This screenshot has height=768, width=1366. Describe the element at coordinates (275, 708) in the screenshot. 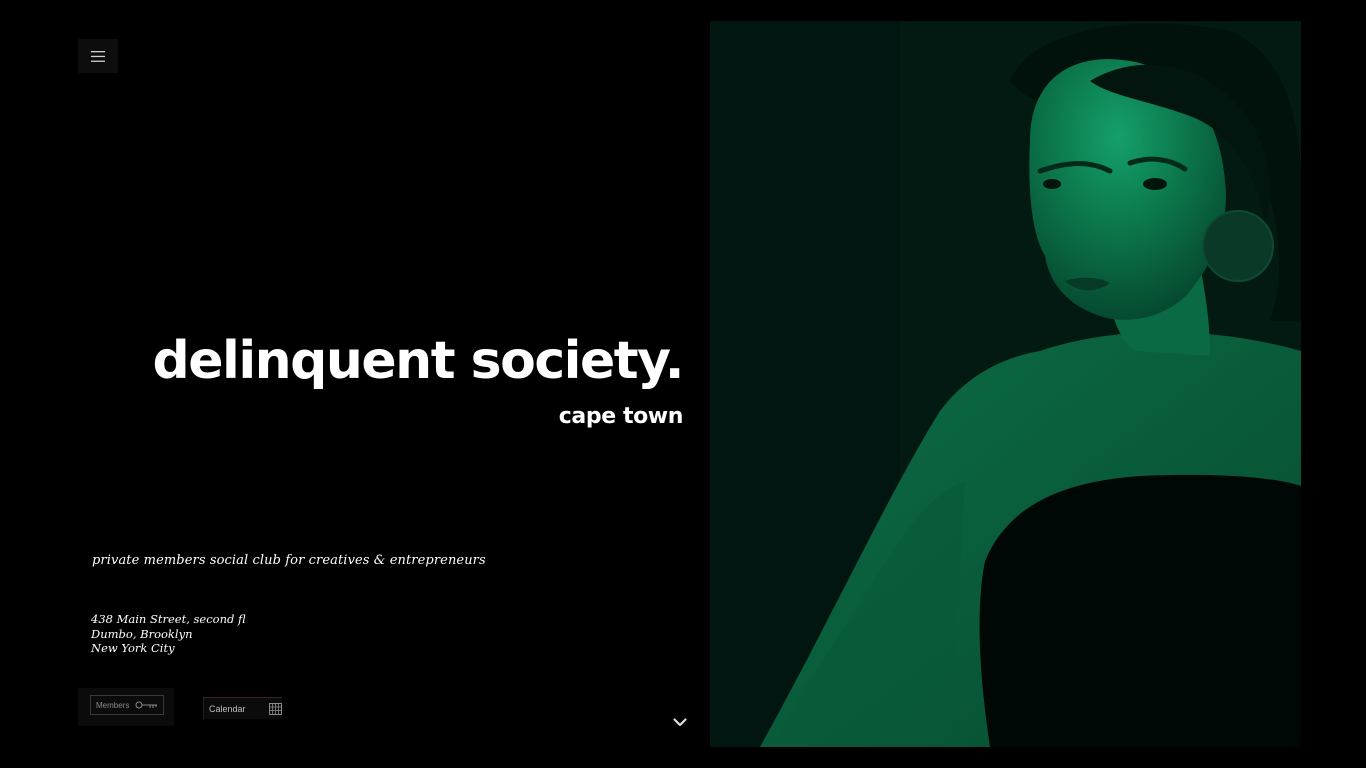

I see `calendar-grid-icon` at that location.